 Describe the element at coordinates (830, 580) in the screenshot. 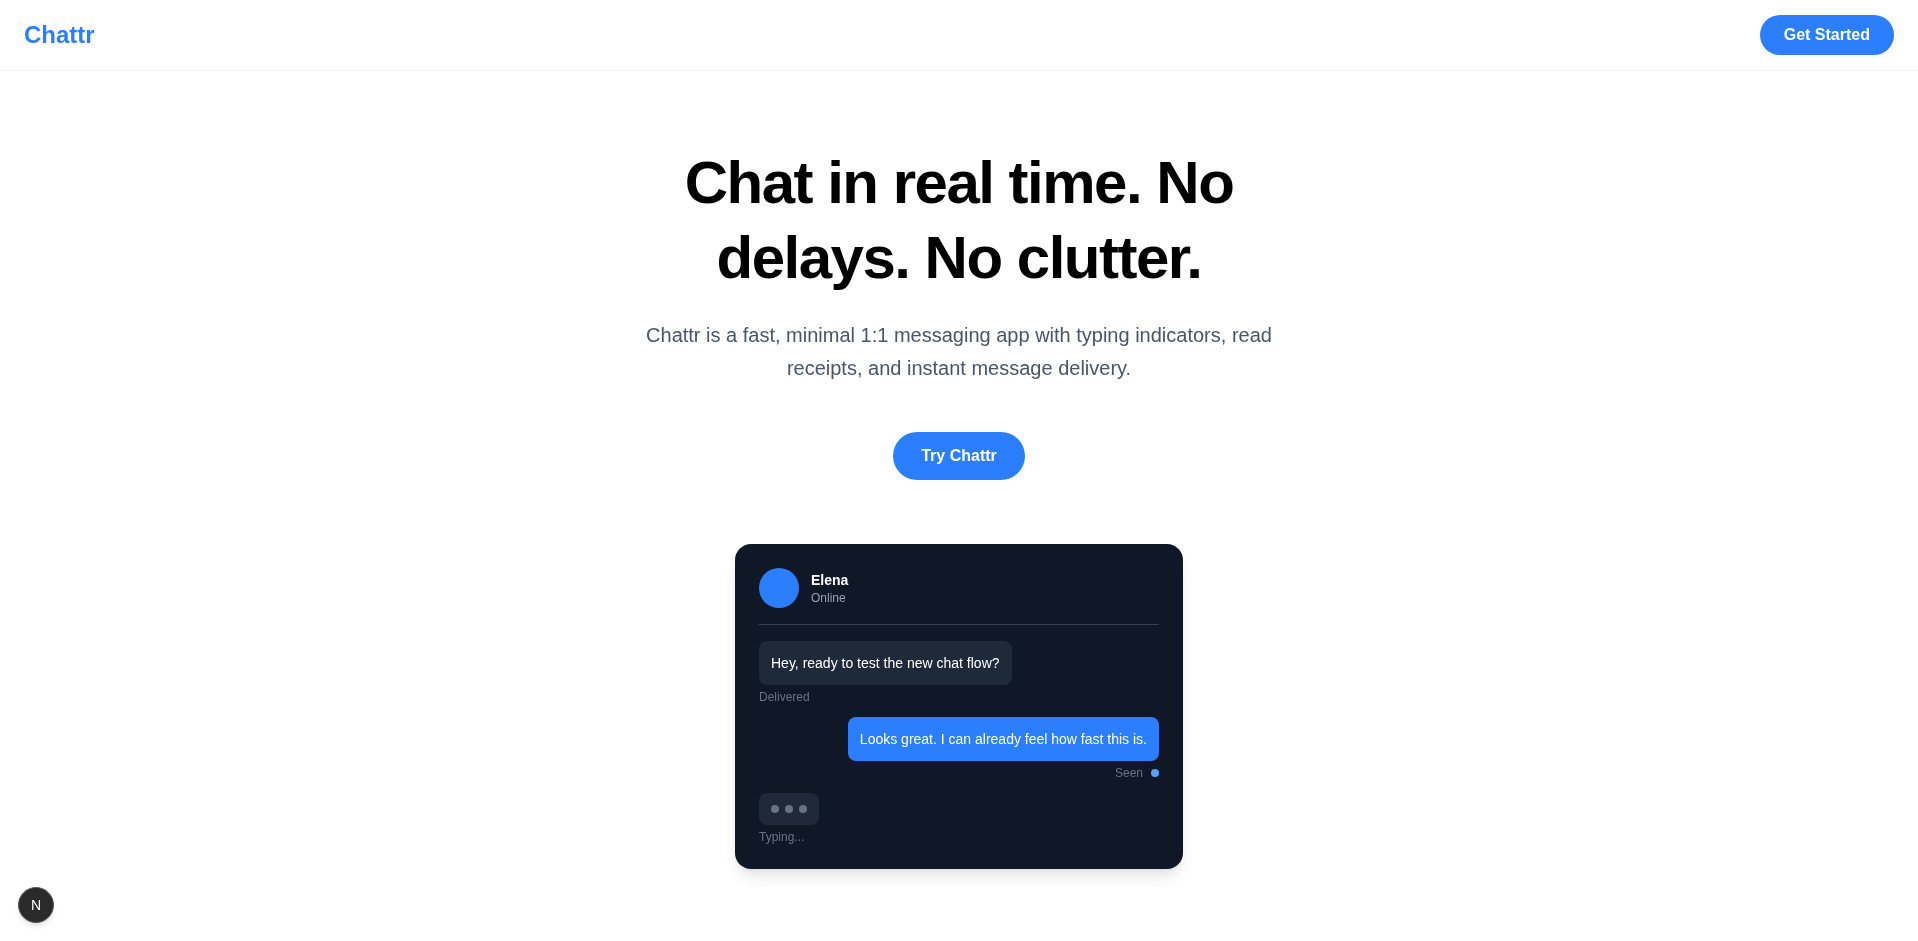

I see `contact-name: Elena` at that location.